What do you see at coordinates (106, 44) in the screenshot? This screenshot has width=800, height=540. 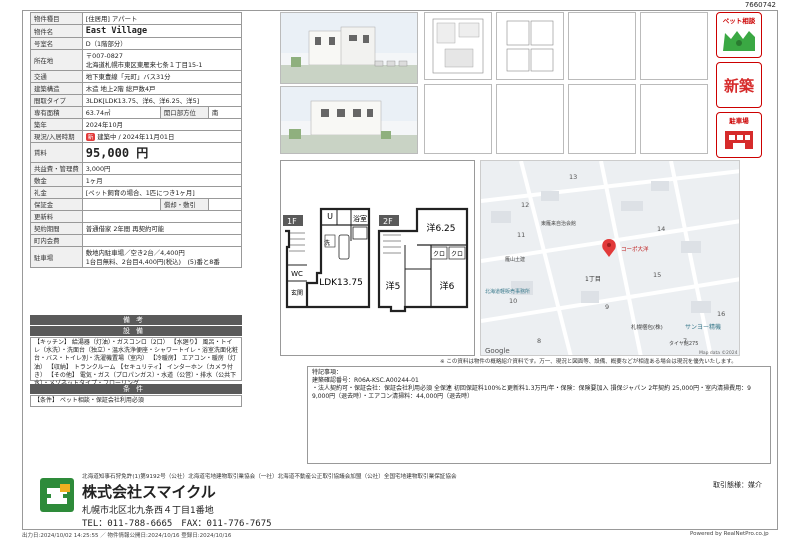 I see `spec-value-text: D（1階部分）` at bounding box center [106, 44].